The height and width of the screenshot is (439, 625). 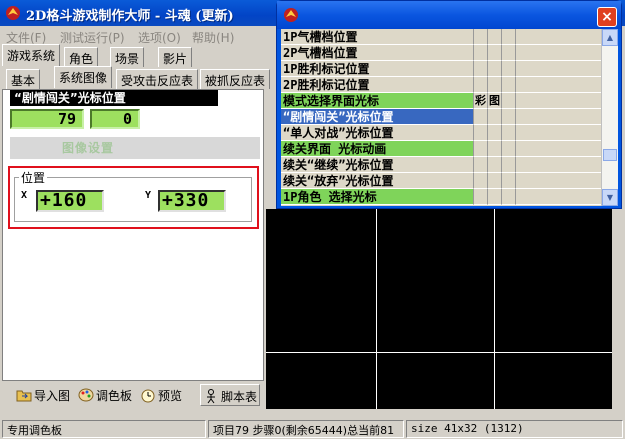 I want to click on y-label: Y, so click(x=148, y=195).